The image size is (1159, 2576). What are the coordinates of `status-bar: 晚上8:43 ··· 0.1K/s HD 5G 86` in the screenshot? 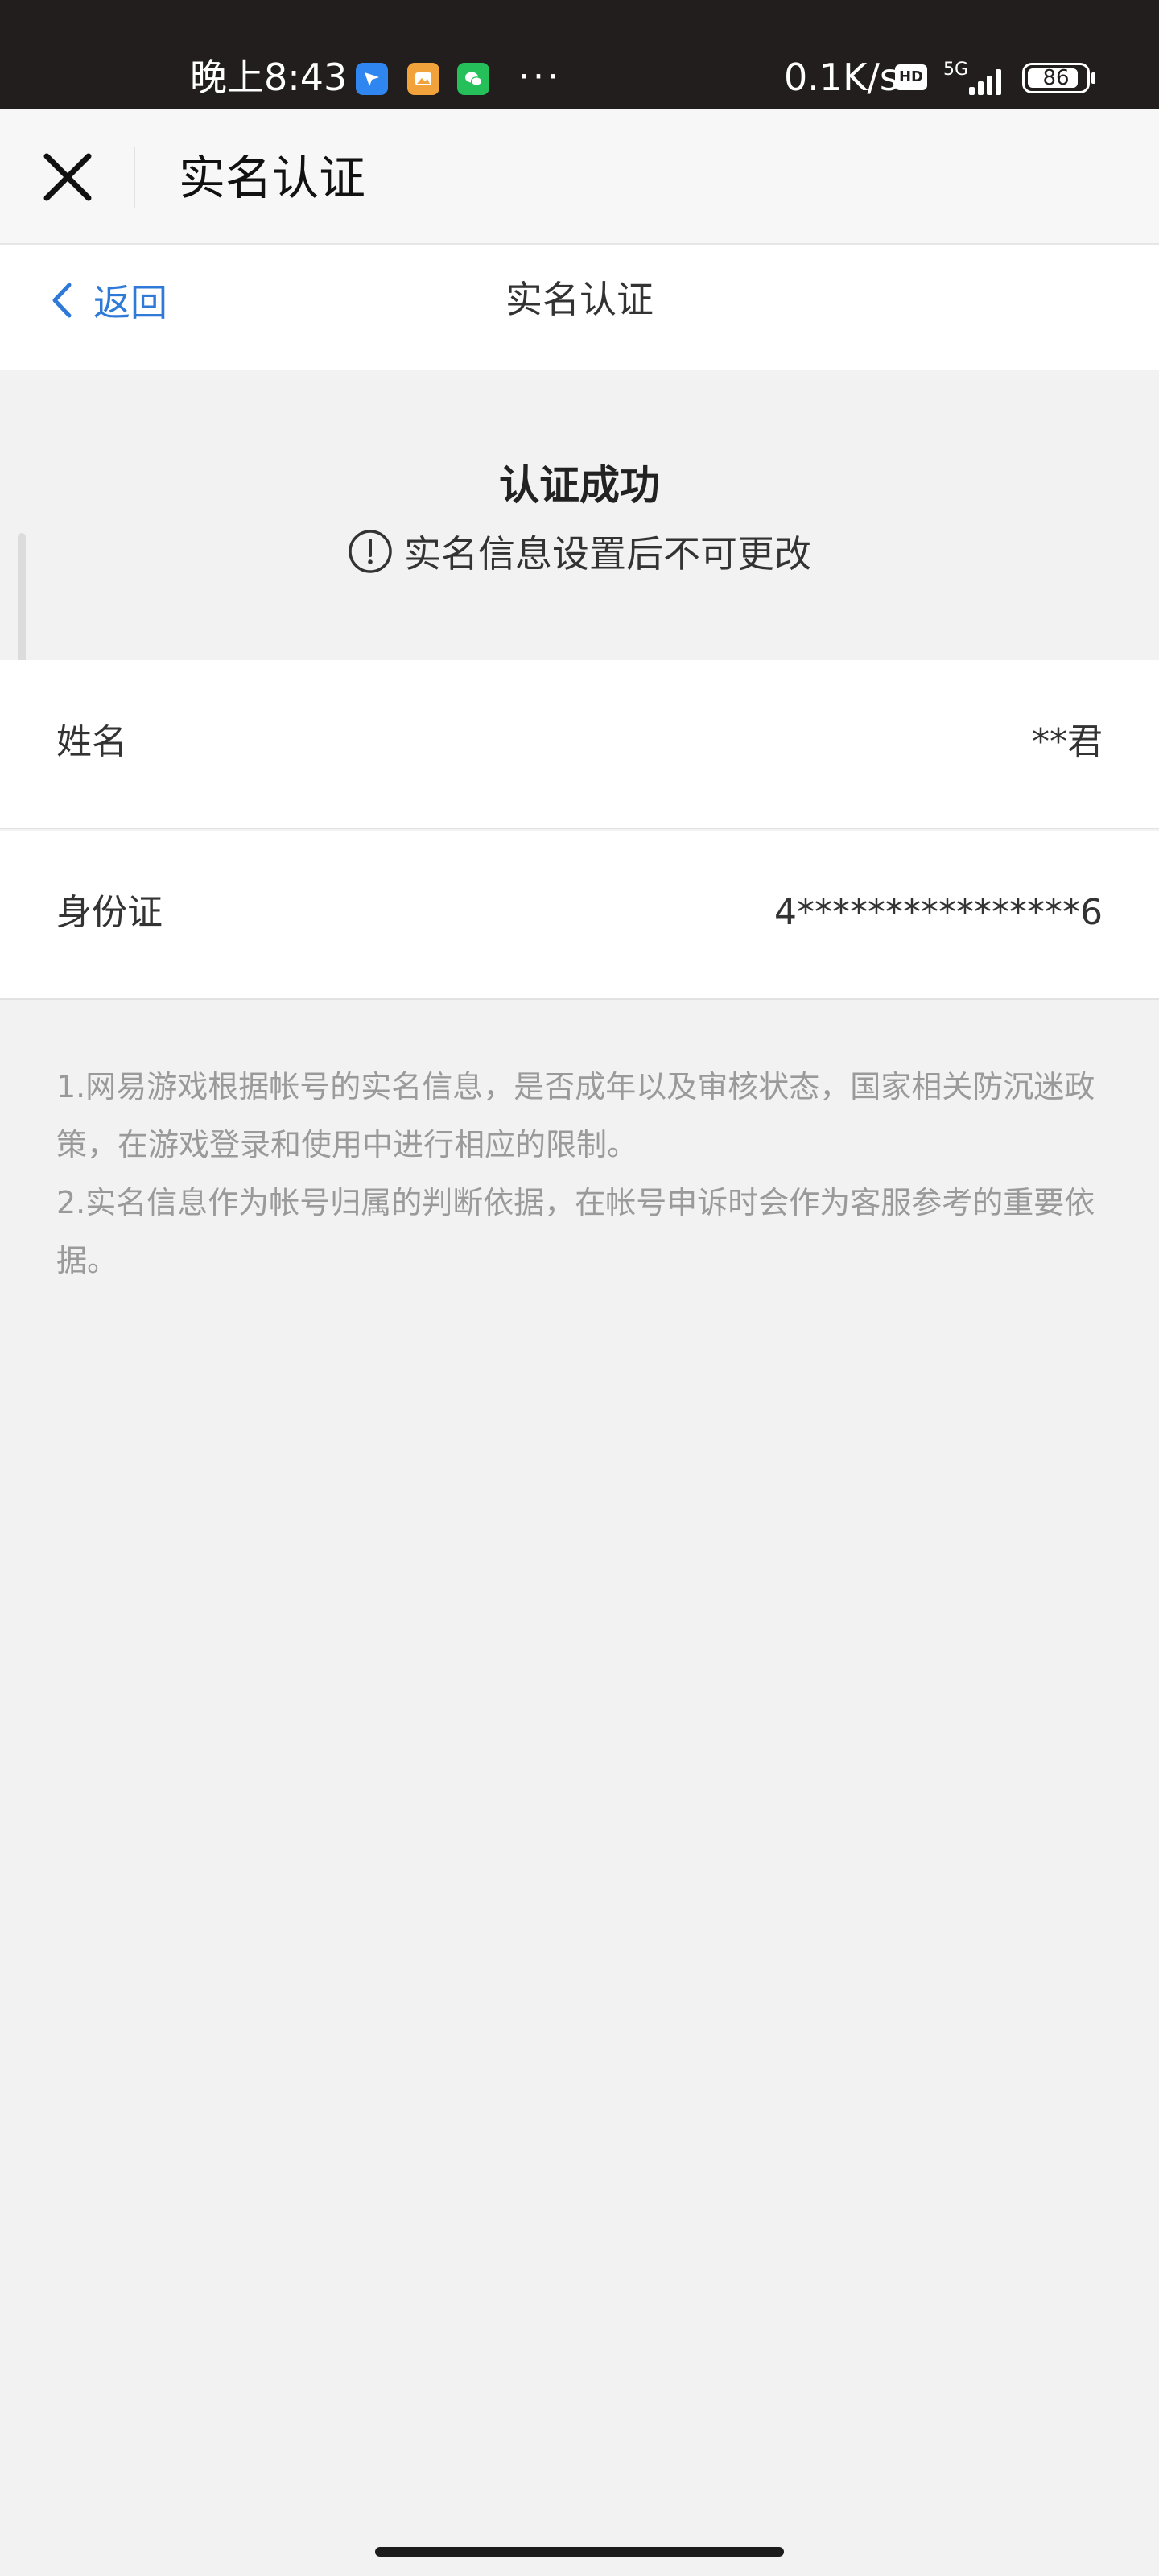 It's located at (579, 54).